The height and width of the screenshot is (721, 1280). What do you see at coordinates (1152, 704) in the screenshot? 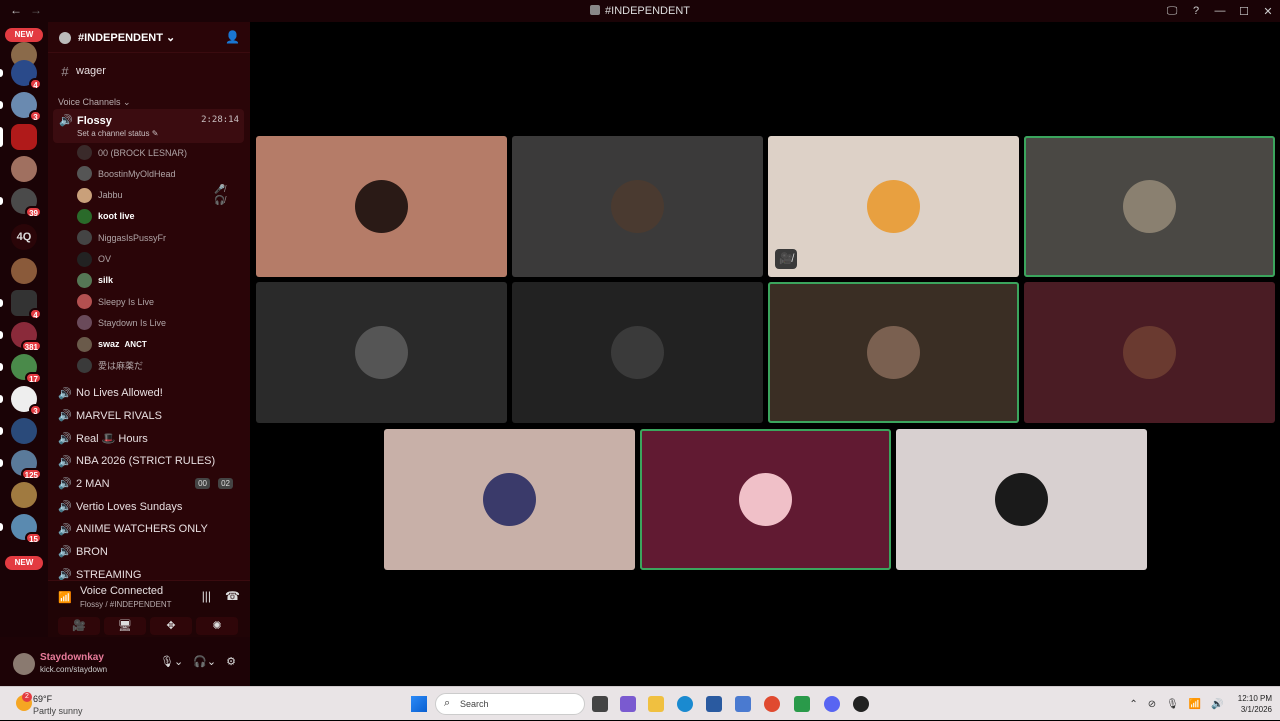
I see `network-icon: ⊘` at bounding box center [1152, 704].